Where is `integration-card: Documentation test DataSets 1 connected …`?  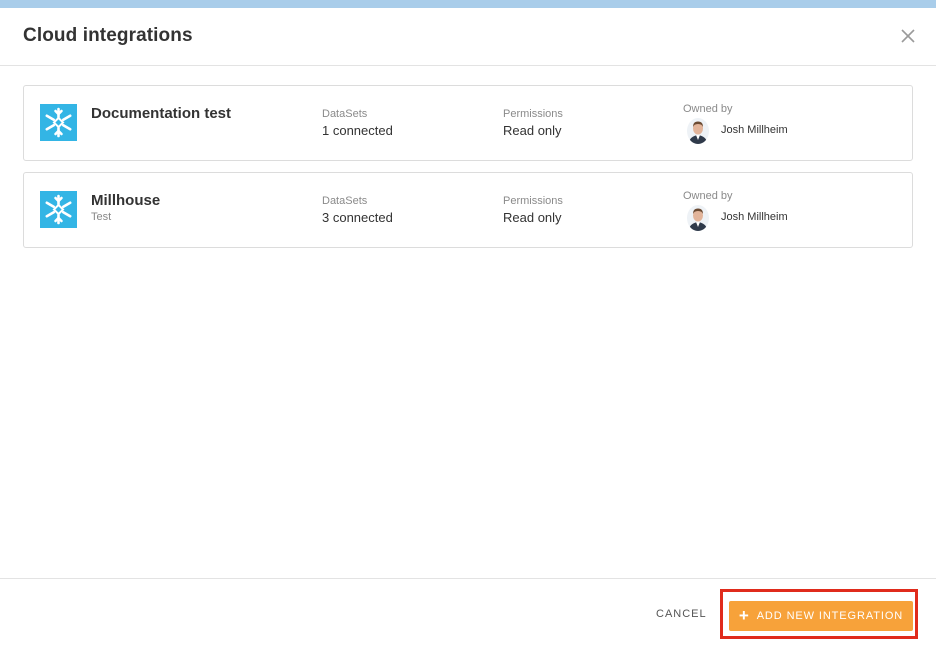
integration-card: Documentation test DataSets 1 connected … is located at coordinates (468, 123).